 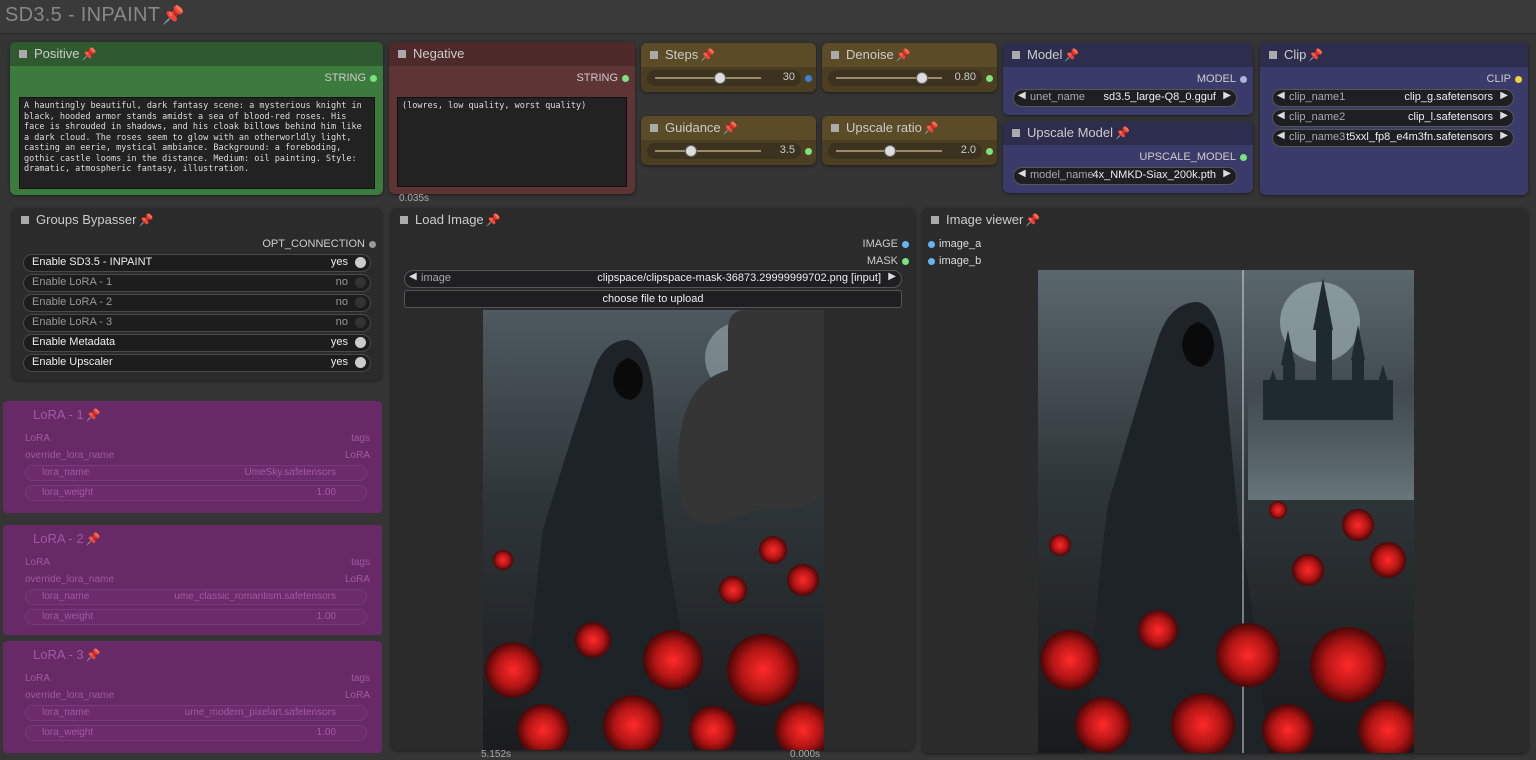 What do you see at coordinates (37, 562) in the screenshot?
I see `lora-2-input: LoRA` at bounding box center [37, 562].